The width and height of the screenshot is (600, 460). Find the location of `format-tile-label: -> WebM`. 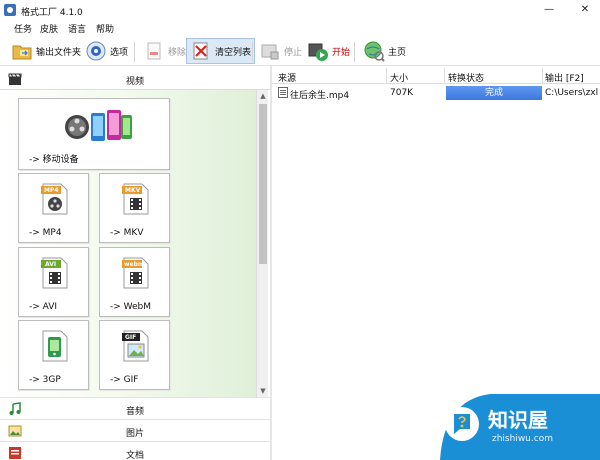

format-tile-label: -> WebM is located at coordinates (131, 307).